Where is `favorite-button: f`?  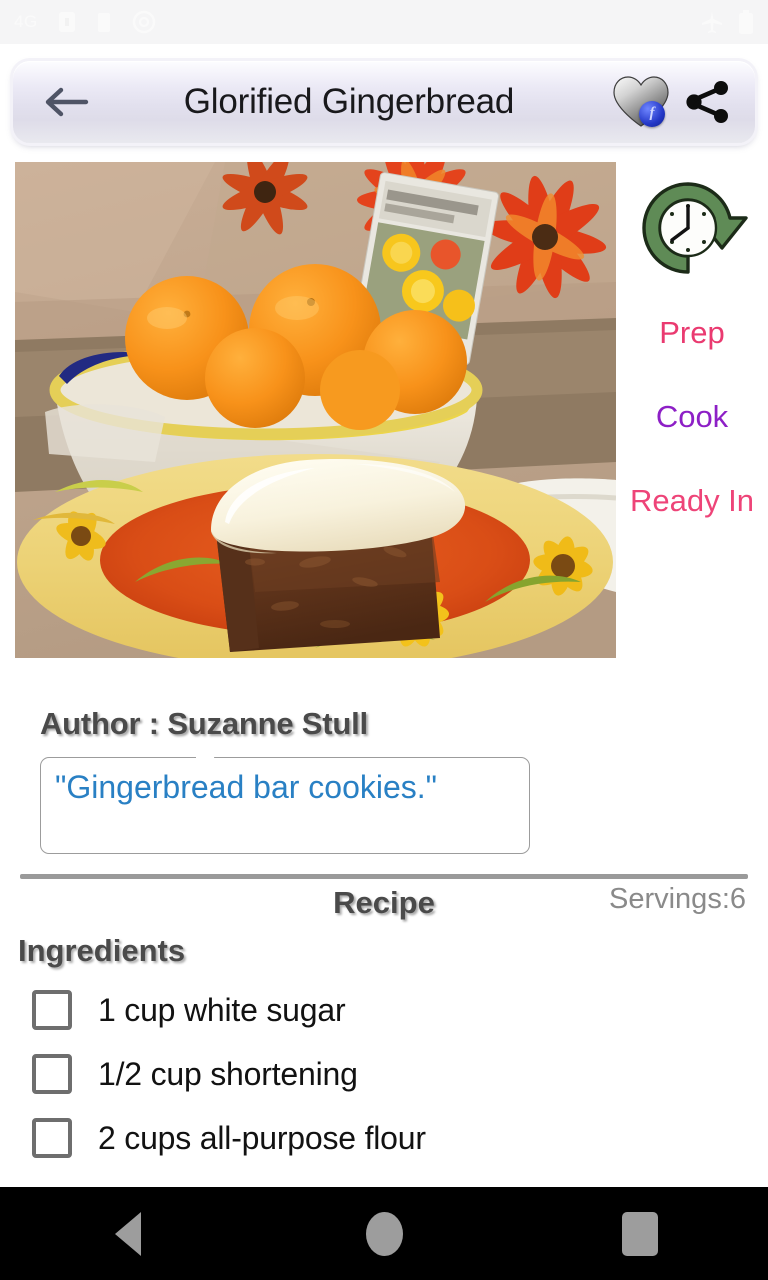 favorite-button: f is located at coordinates (641, 102).